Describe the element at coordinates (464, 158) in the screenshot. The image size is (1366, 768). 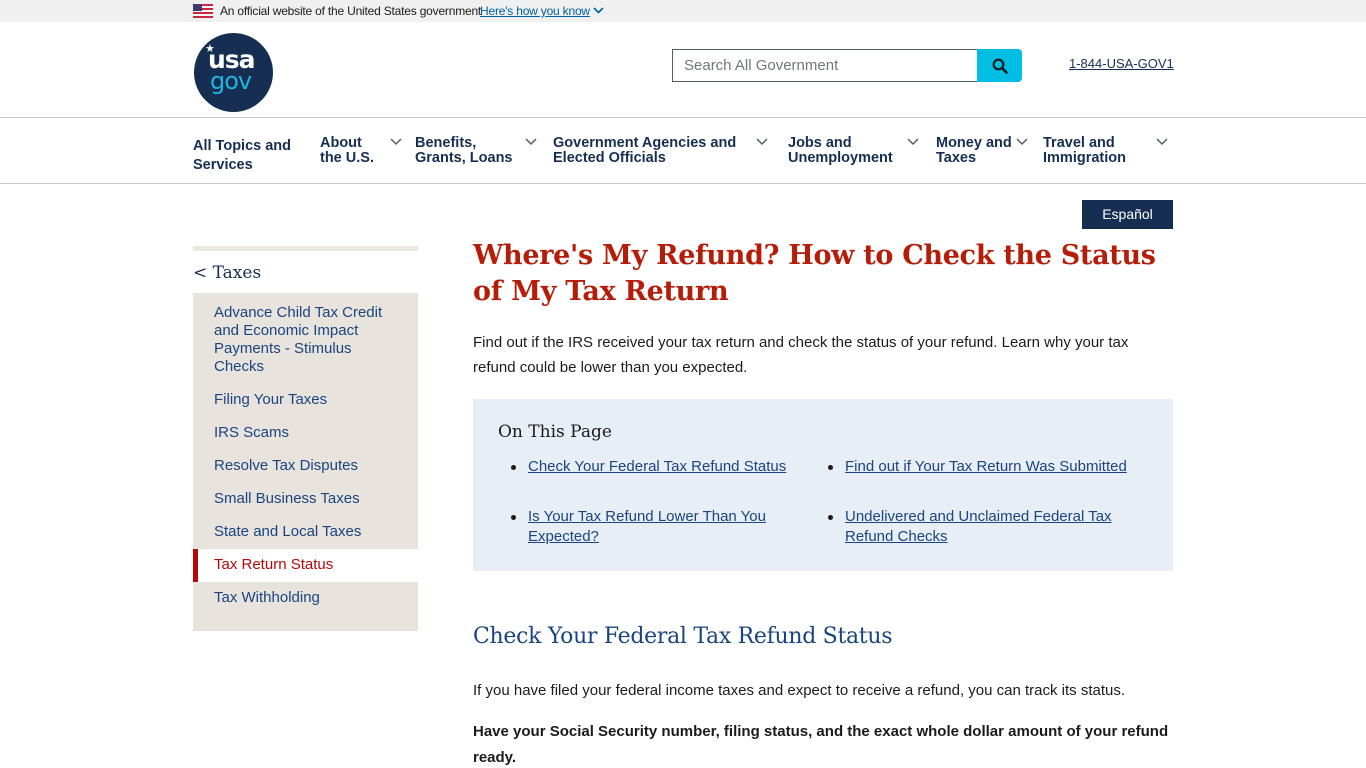
I see `nav-label-line2: Grants, Loans` at that location.